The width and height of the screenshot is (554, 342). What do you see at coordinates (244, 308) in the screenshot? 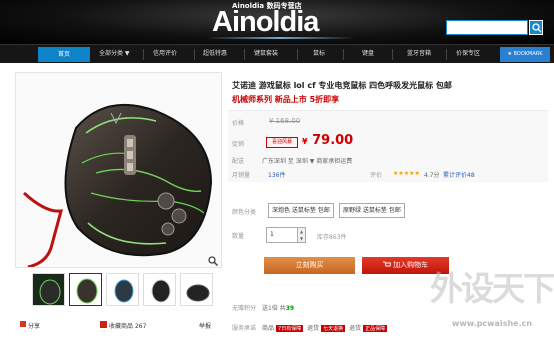
I see `points-label: 无赠积分` at bounding box center [244, 308].